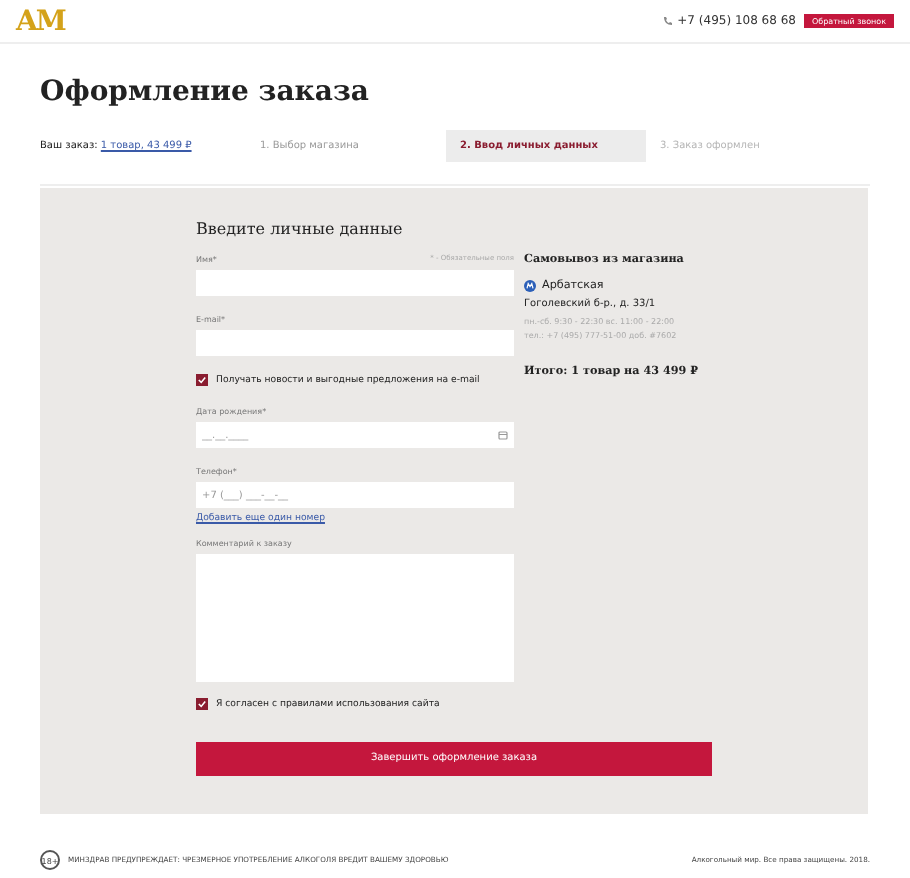  I want to click on phone-icon, so click(666, 21).